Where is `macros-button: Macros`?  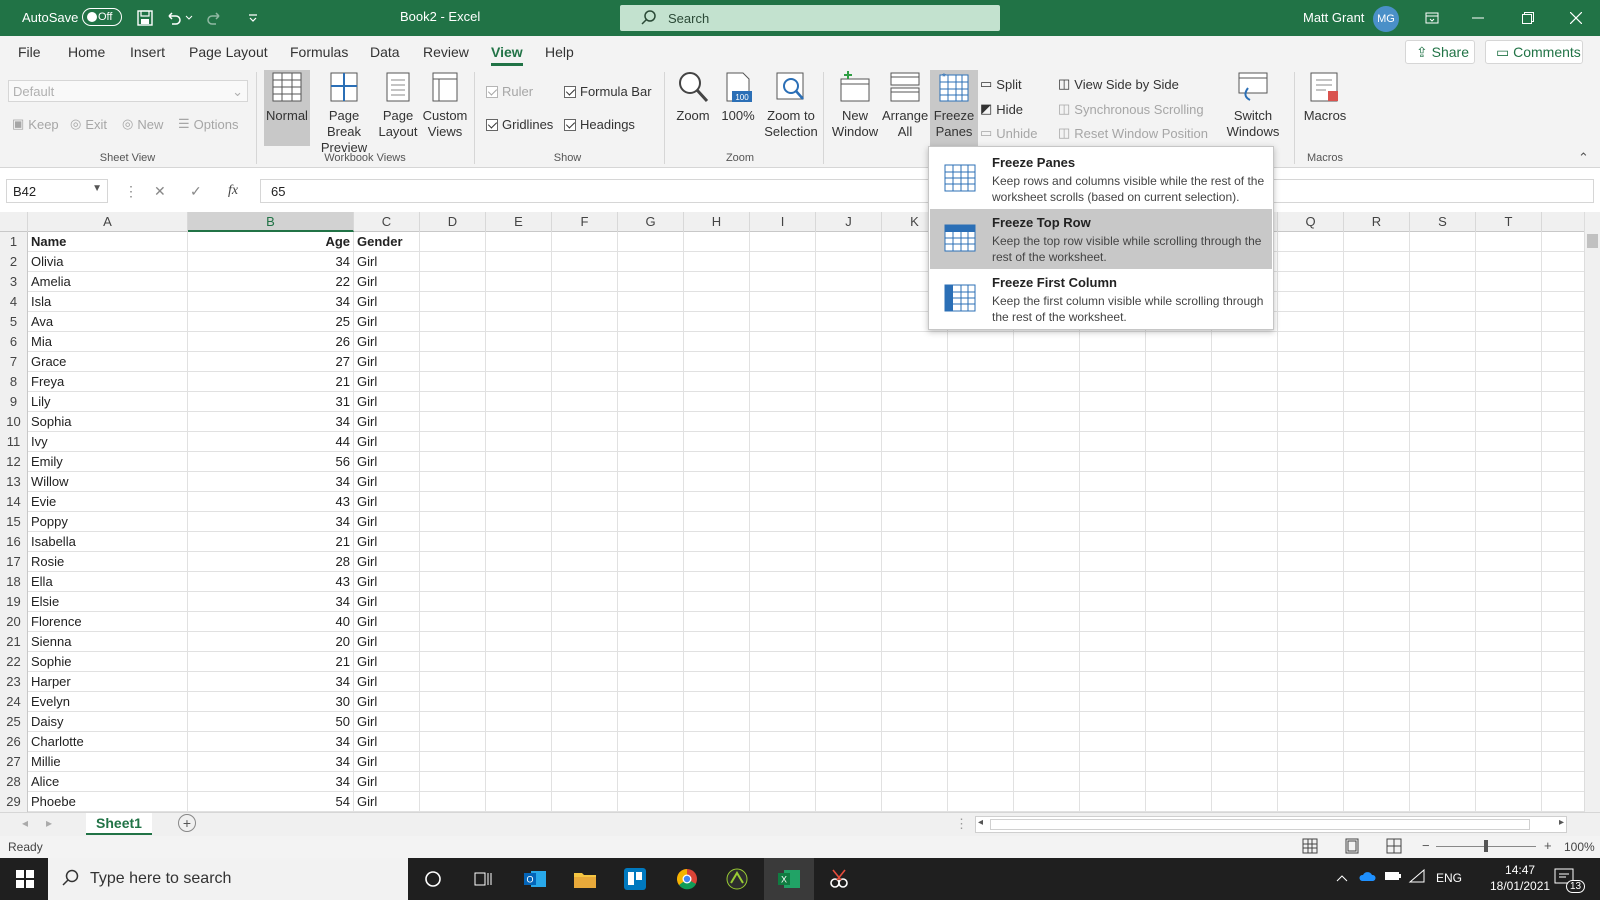 macros-button: Macros is located at coordinates (1325, 97).